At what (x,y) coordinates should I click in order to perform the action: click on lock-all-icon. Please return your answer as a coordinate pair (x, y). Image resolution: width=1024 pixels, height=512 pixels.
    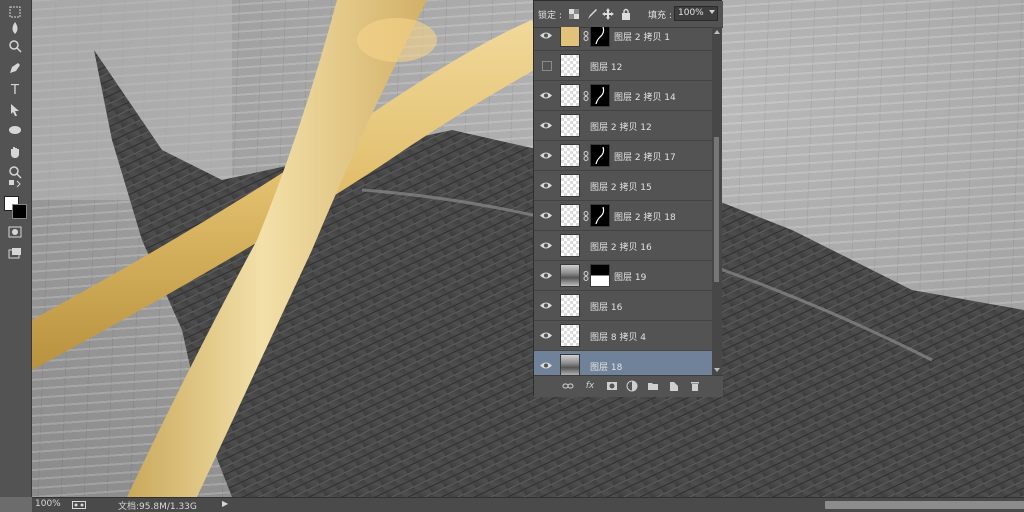
    Looking at the image, I should click on (626, 14).